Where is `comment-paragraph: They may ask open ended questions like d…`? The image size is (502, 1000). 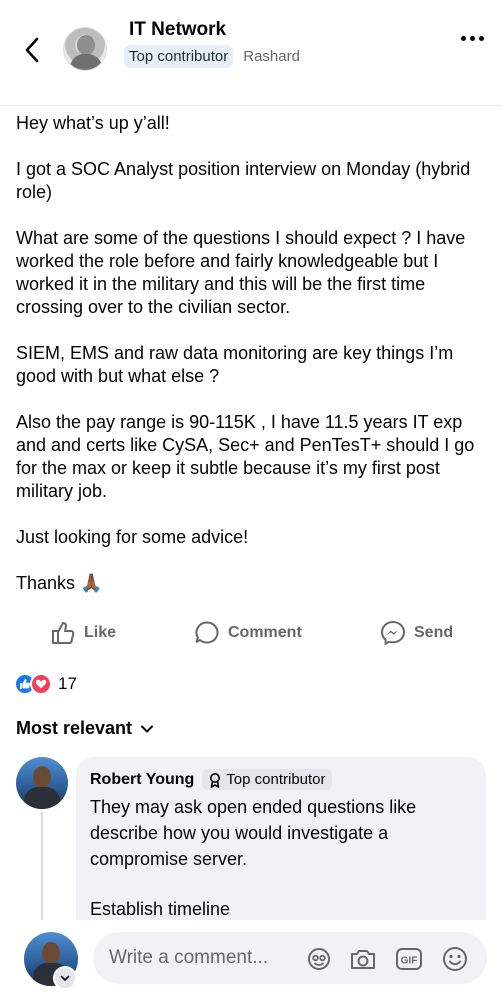 comment-paragraph: They may ask open ended questions like d… is located at coordinates (253, 833).